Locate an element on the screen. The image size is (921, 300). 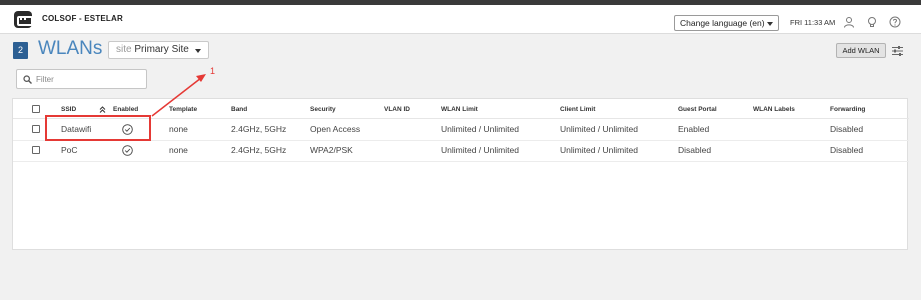
column-header-template: Template is located at coordinates (183, 109).